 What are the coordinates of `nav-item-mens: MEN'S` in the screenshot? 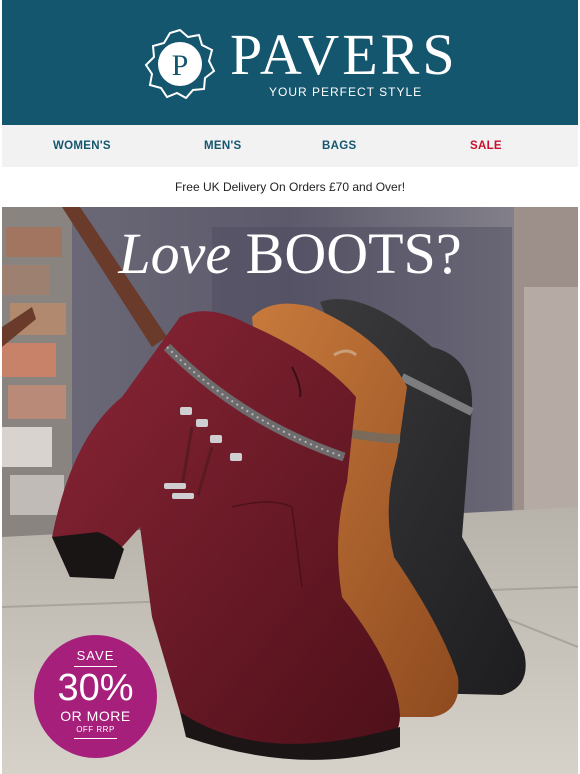 It's located at (222, 146).